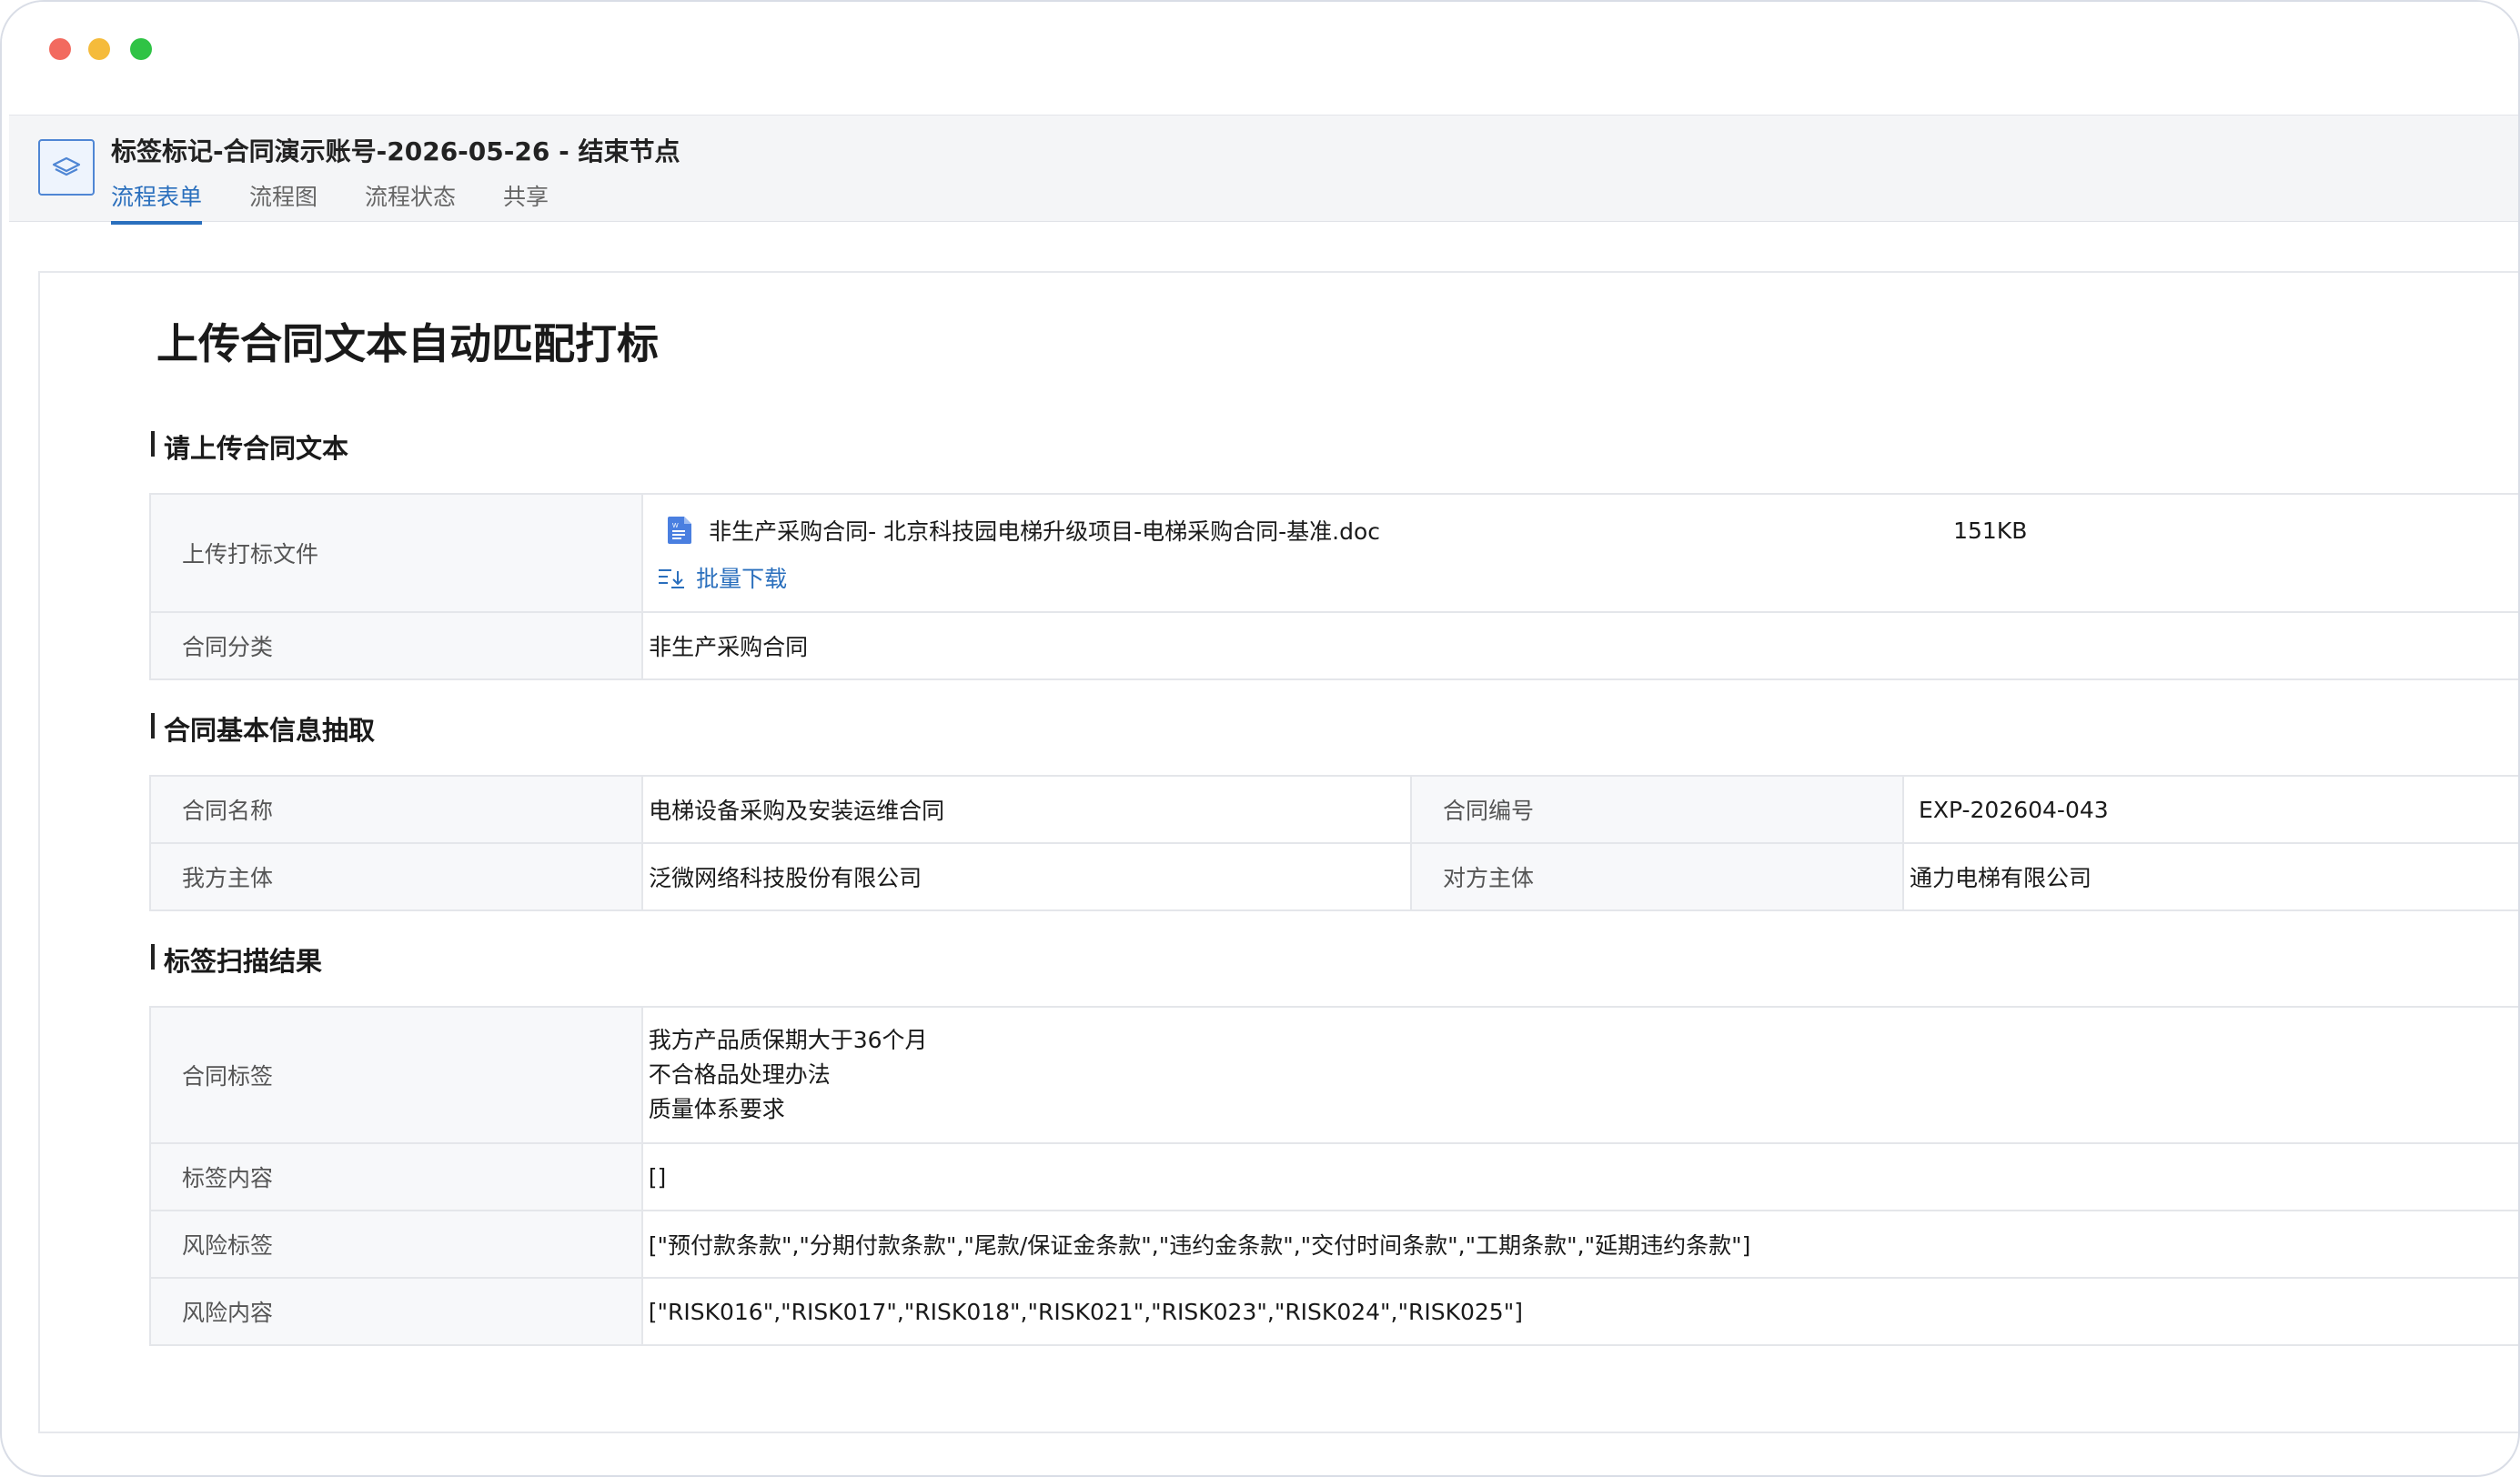 The height and width of the screenshot is (1477, 2520). Describe the element at coordinates (396, 809) in the screenshot. I see `contract-name-label: 合同名称` at that location.